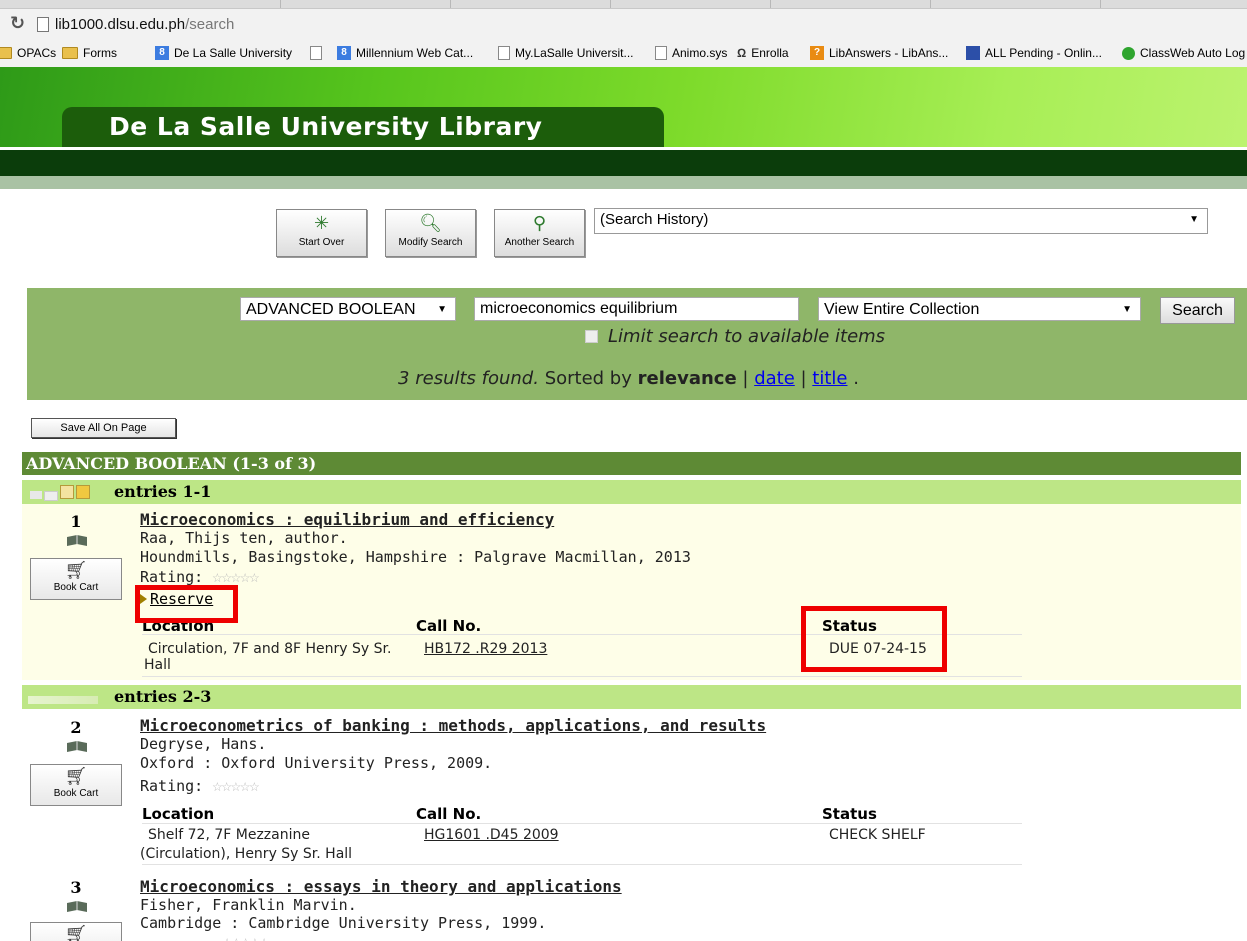  I want to click on search-query-input: microeconomics equilibrium, so click(636, 309).